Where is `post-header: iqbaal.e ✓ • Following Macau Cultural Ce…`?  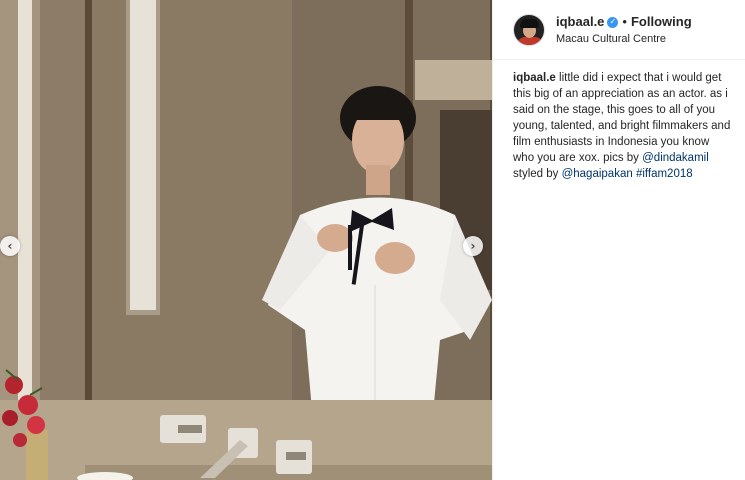
post-header: iqbaal.e ✓ • Following Macau Cultural Ce… is located at coordinates (619, 30).